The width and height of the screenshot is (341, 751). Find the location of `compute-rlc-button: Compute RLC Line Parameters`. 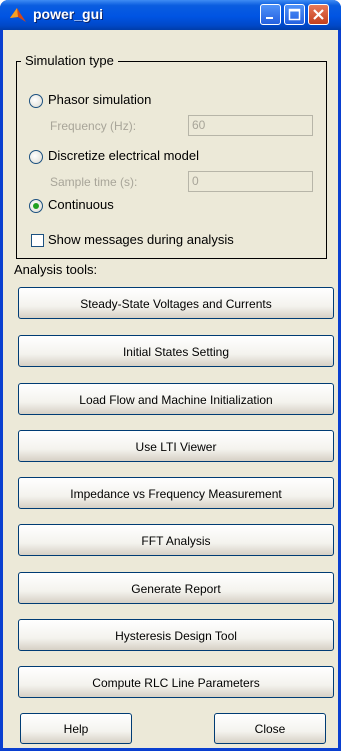

compute-rlc-button: Compute RLC Line Parameters is located at coordinates (176, 682).